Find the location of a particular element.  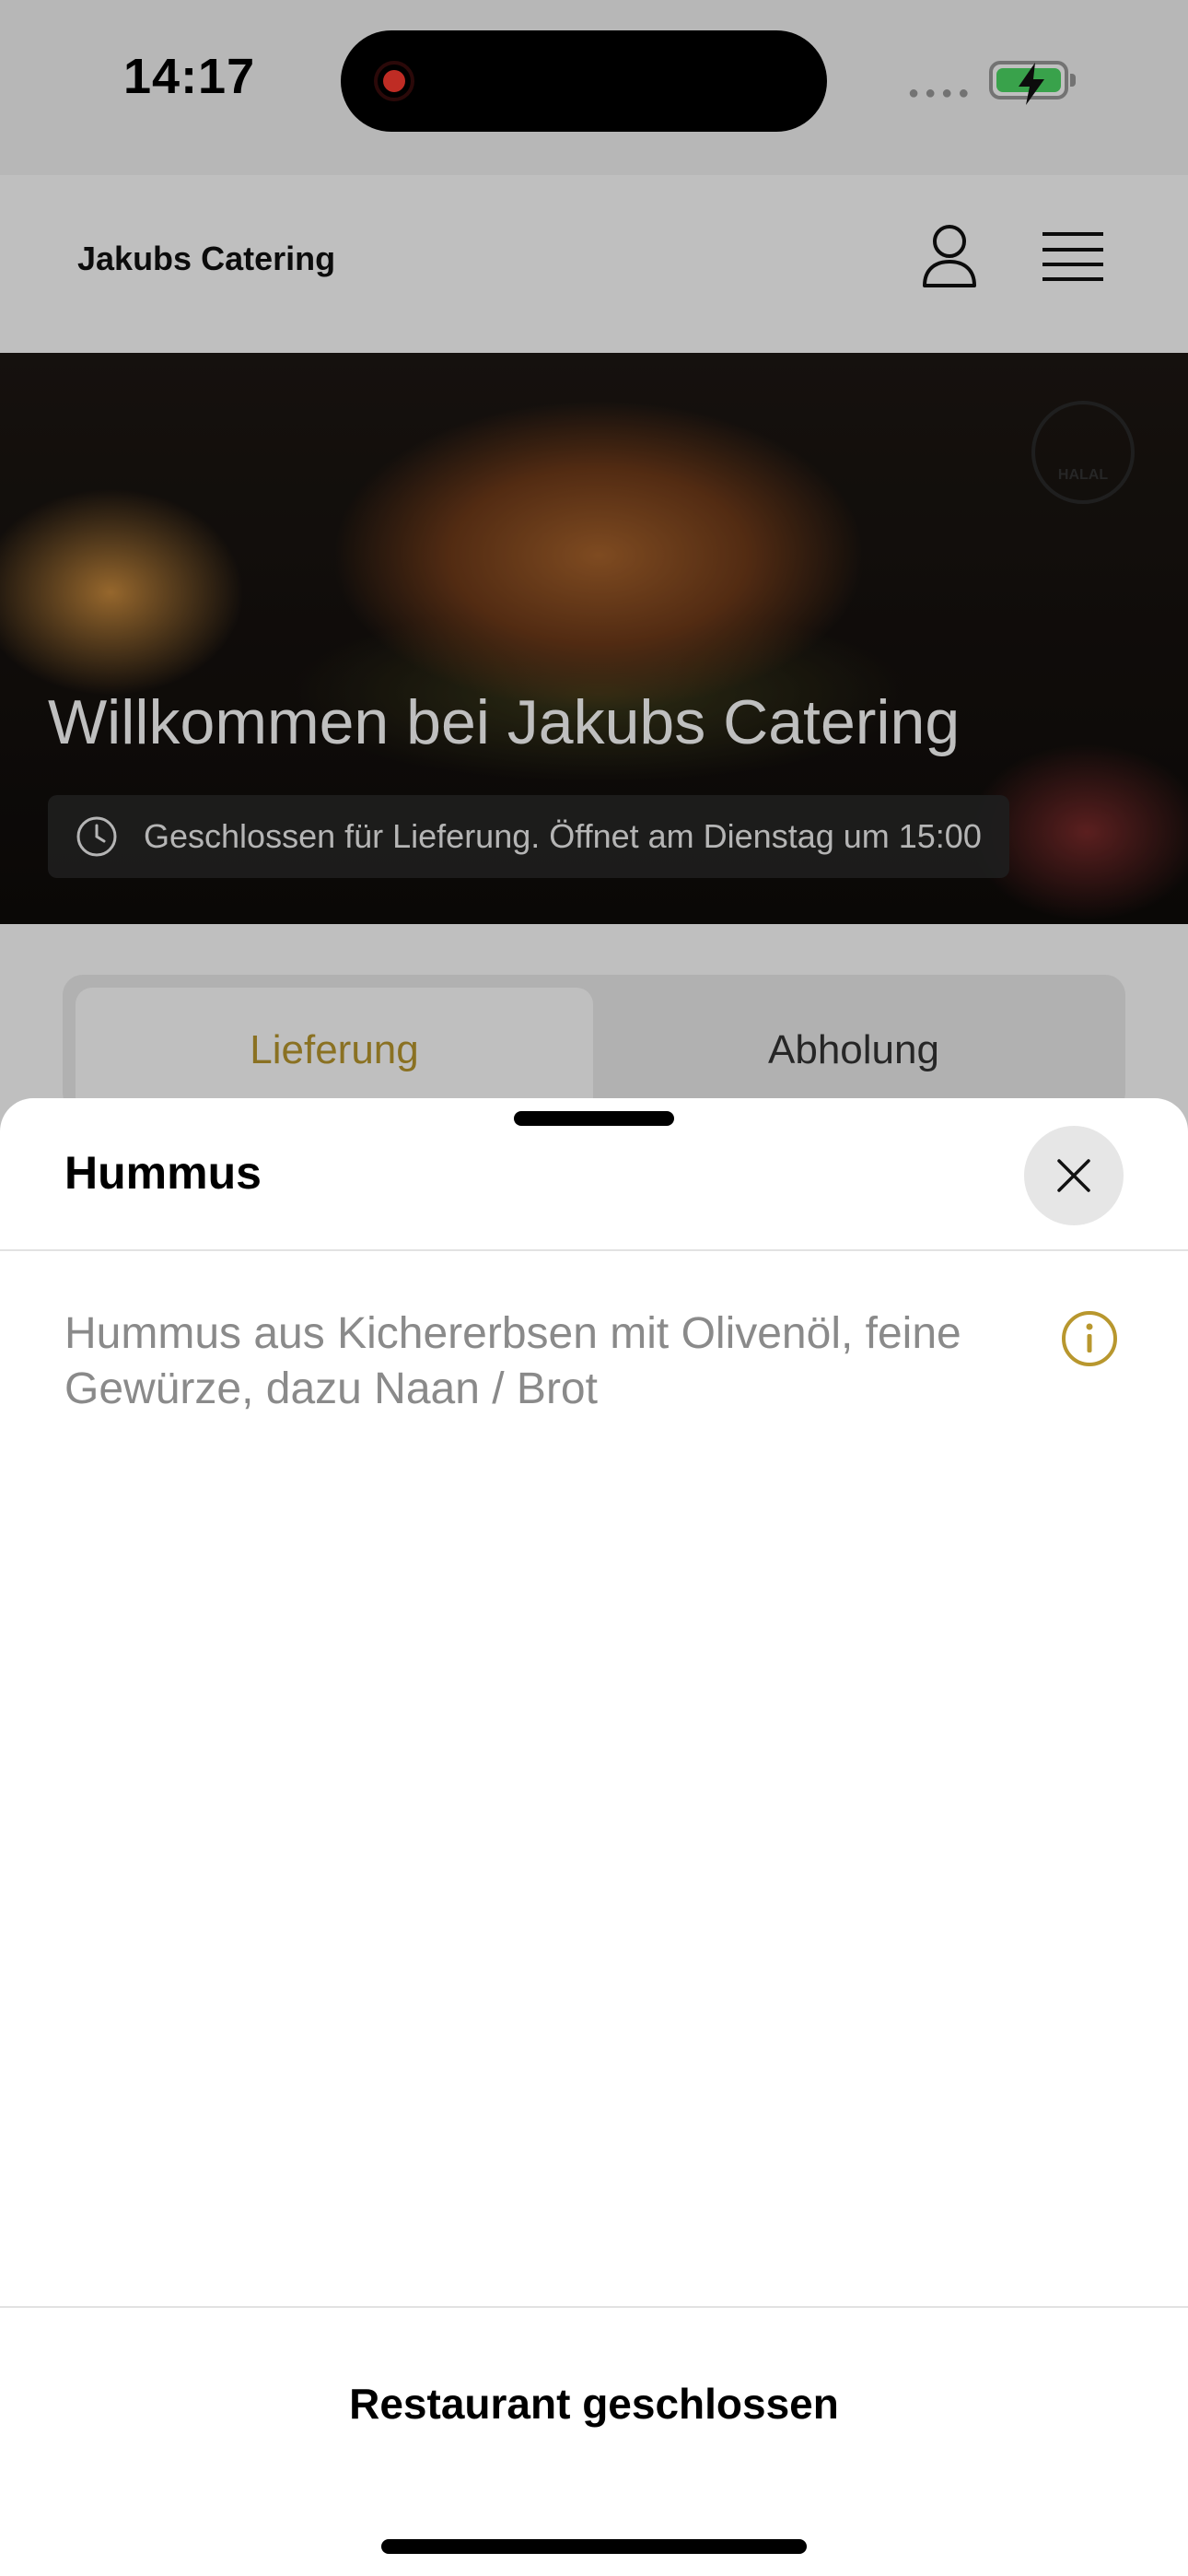

close-icon is located at coordinates (1073, 1175).